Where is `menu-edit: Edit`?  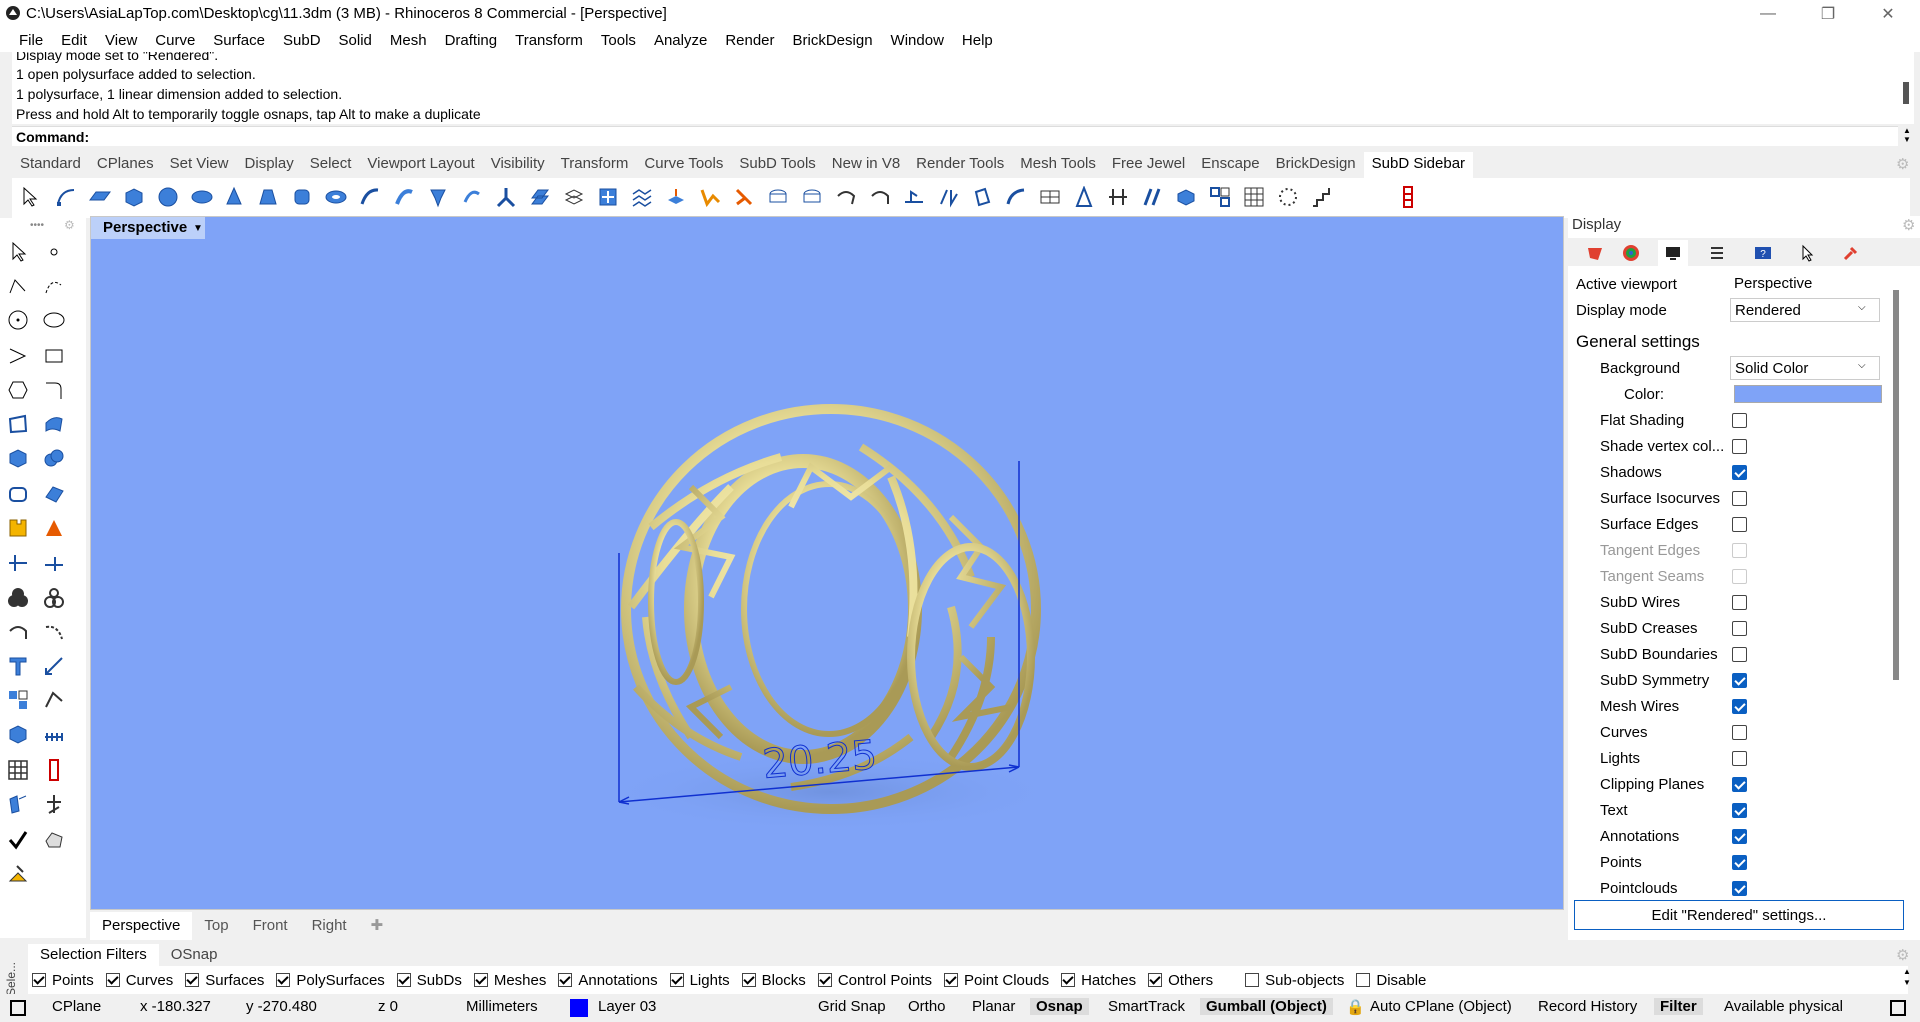 menu-edit: Edit is located at coordinates (74, 40).